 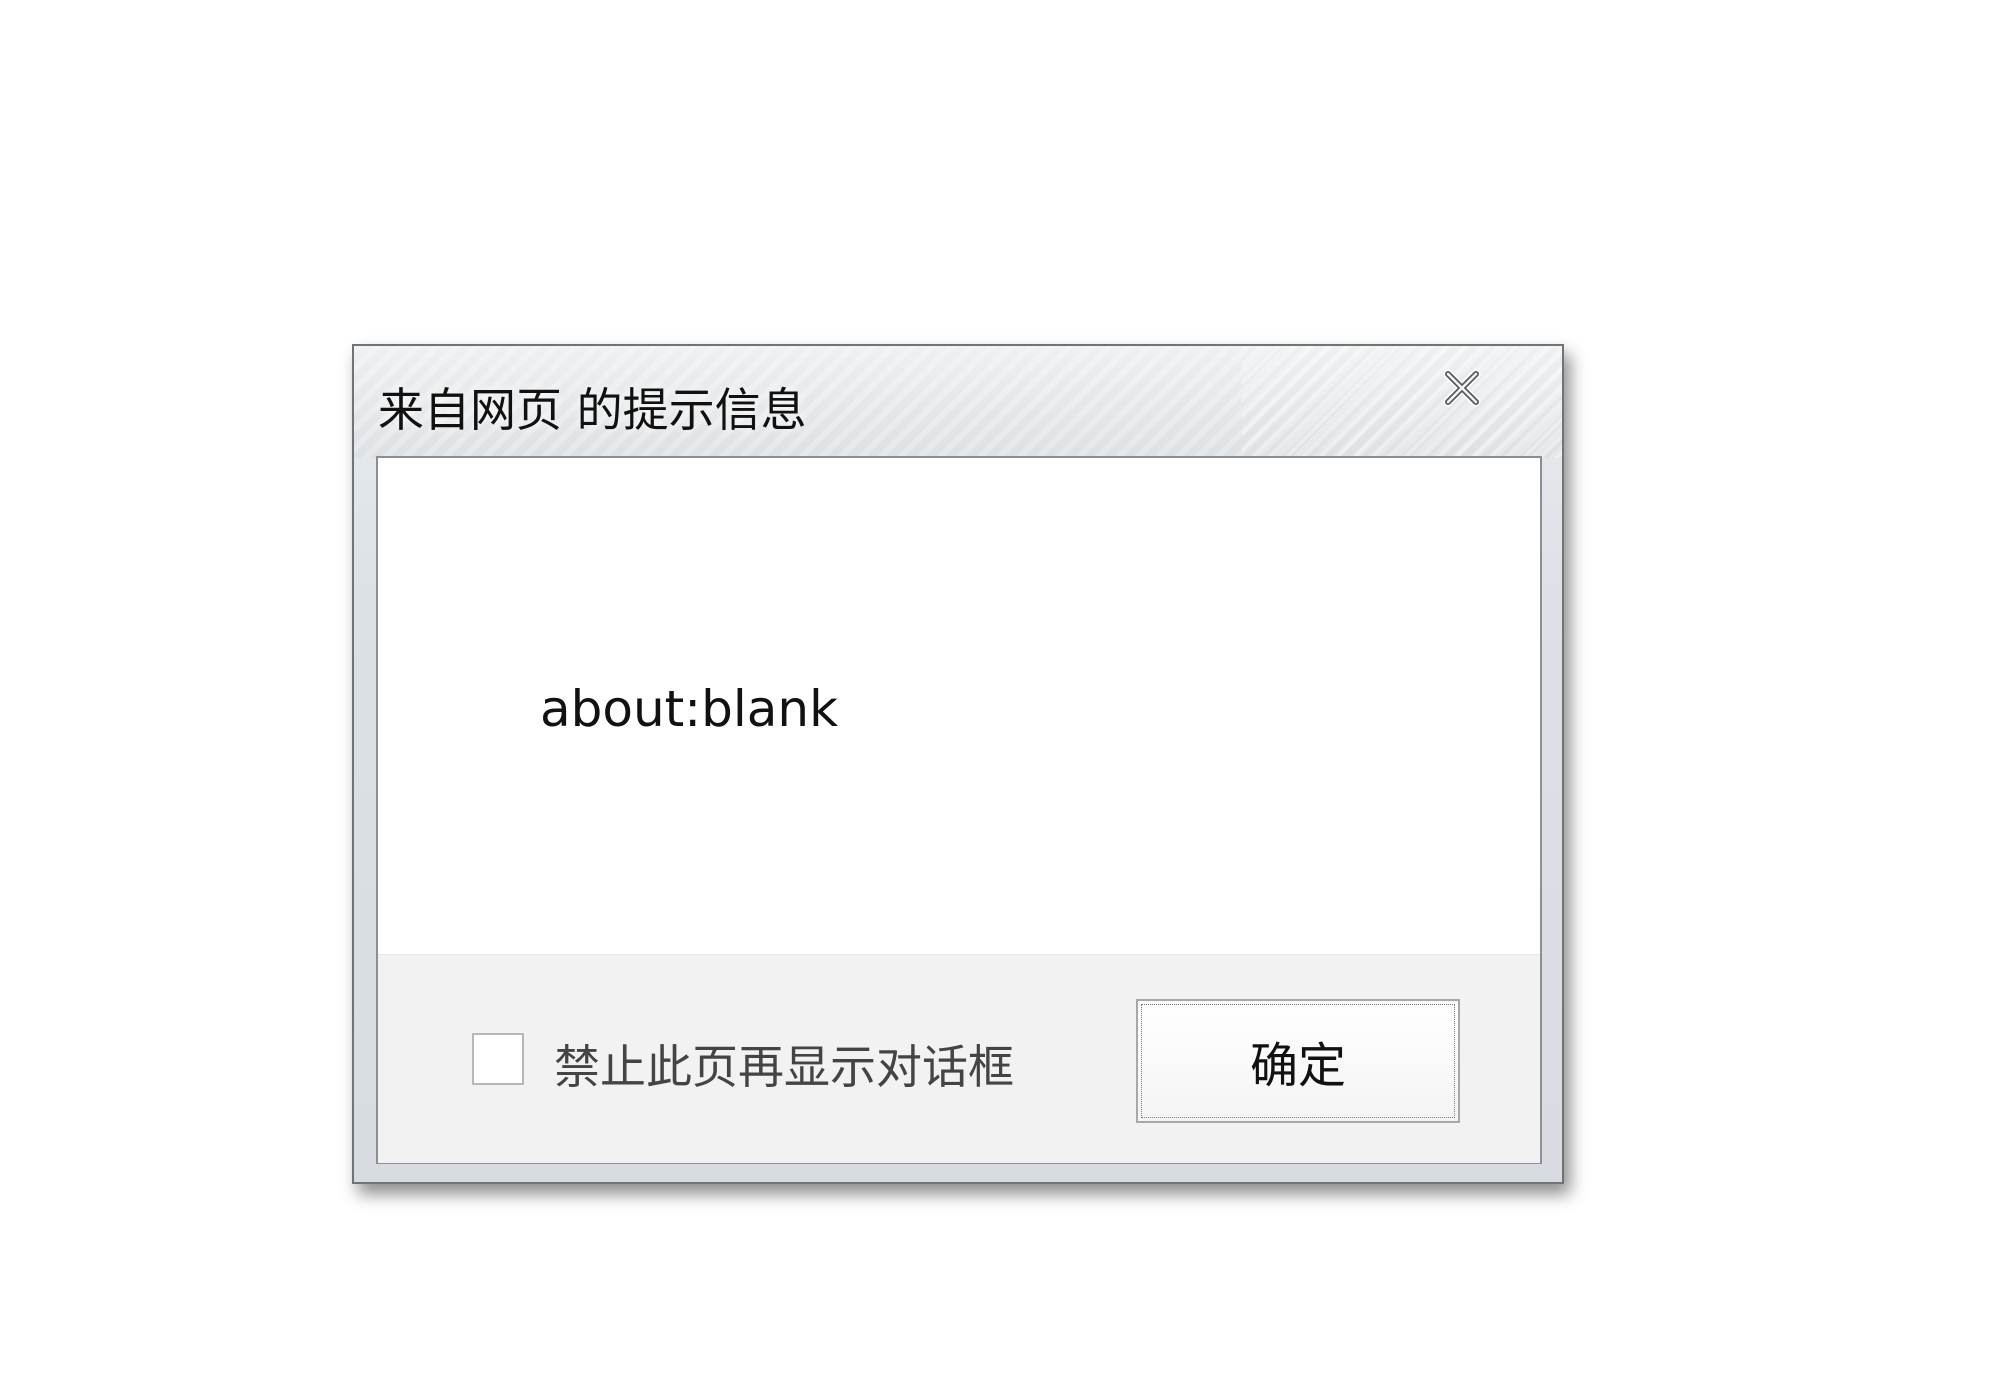 I want to click on ok-button-label: 确定, so click(x=1297, y=1066).